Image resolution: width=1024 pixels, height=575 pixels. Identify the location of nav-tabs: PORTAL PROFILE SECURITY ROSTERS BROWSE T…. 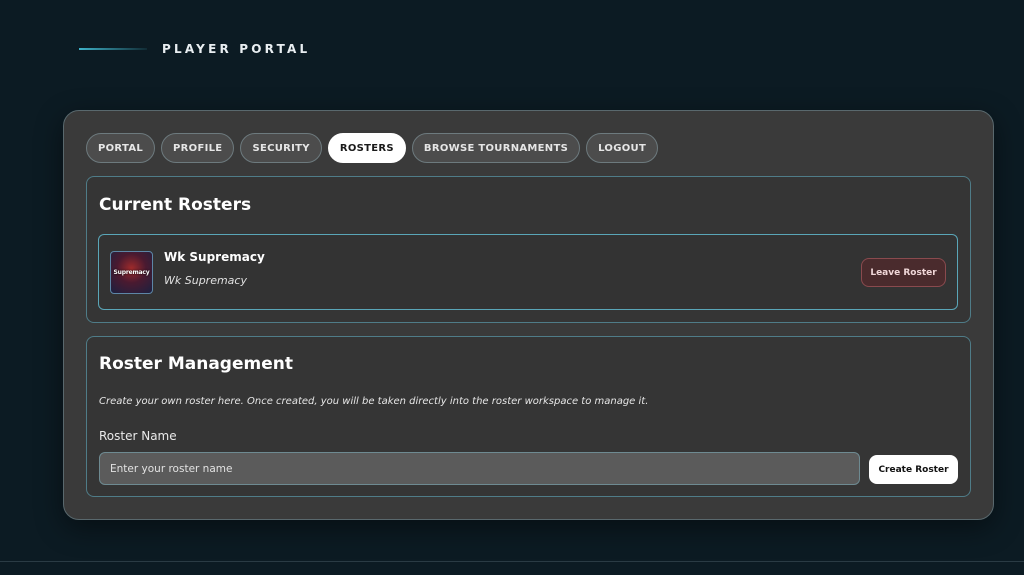
(372, 148).